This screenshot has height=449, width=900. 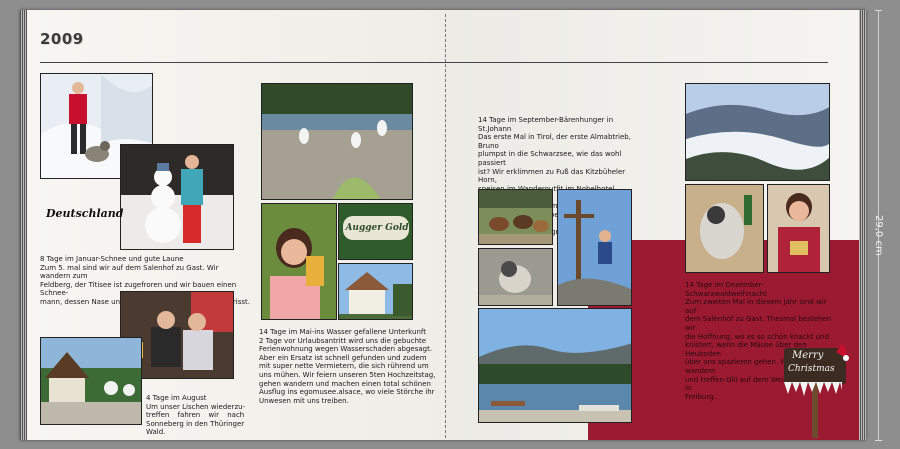 I want to click on text-line: treffen fahren wir nach, so click(x=195, y=415).